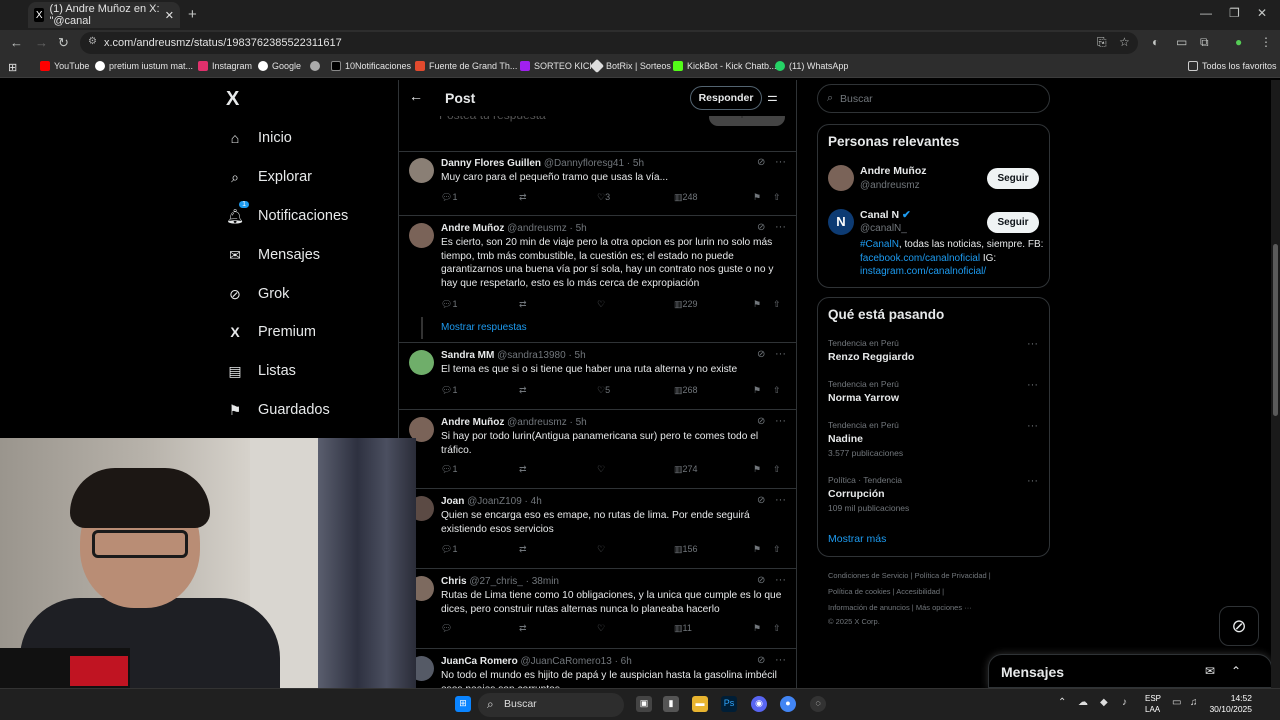  What do you see at coordinates (890, 185) in the screenshot?
I see `person-handle: @andreusmz` at bounding box center [890, 185].